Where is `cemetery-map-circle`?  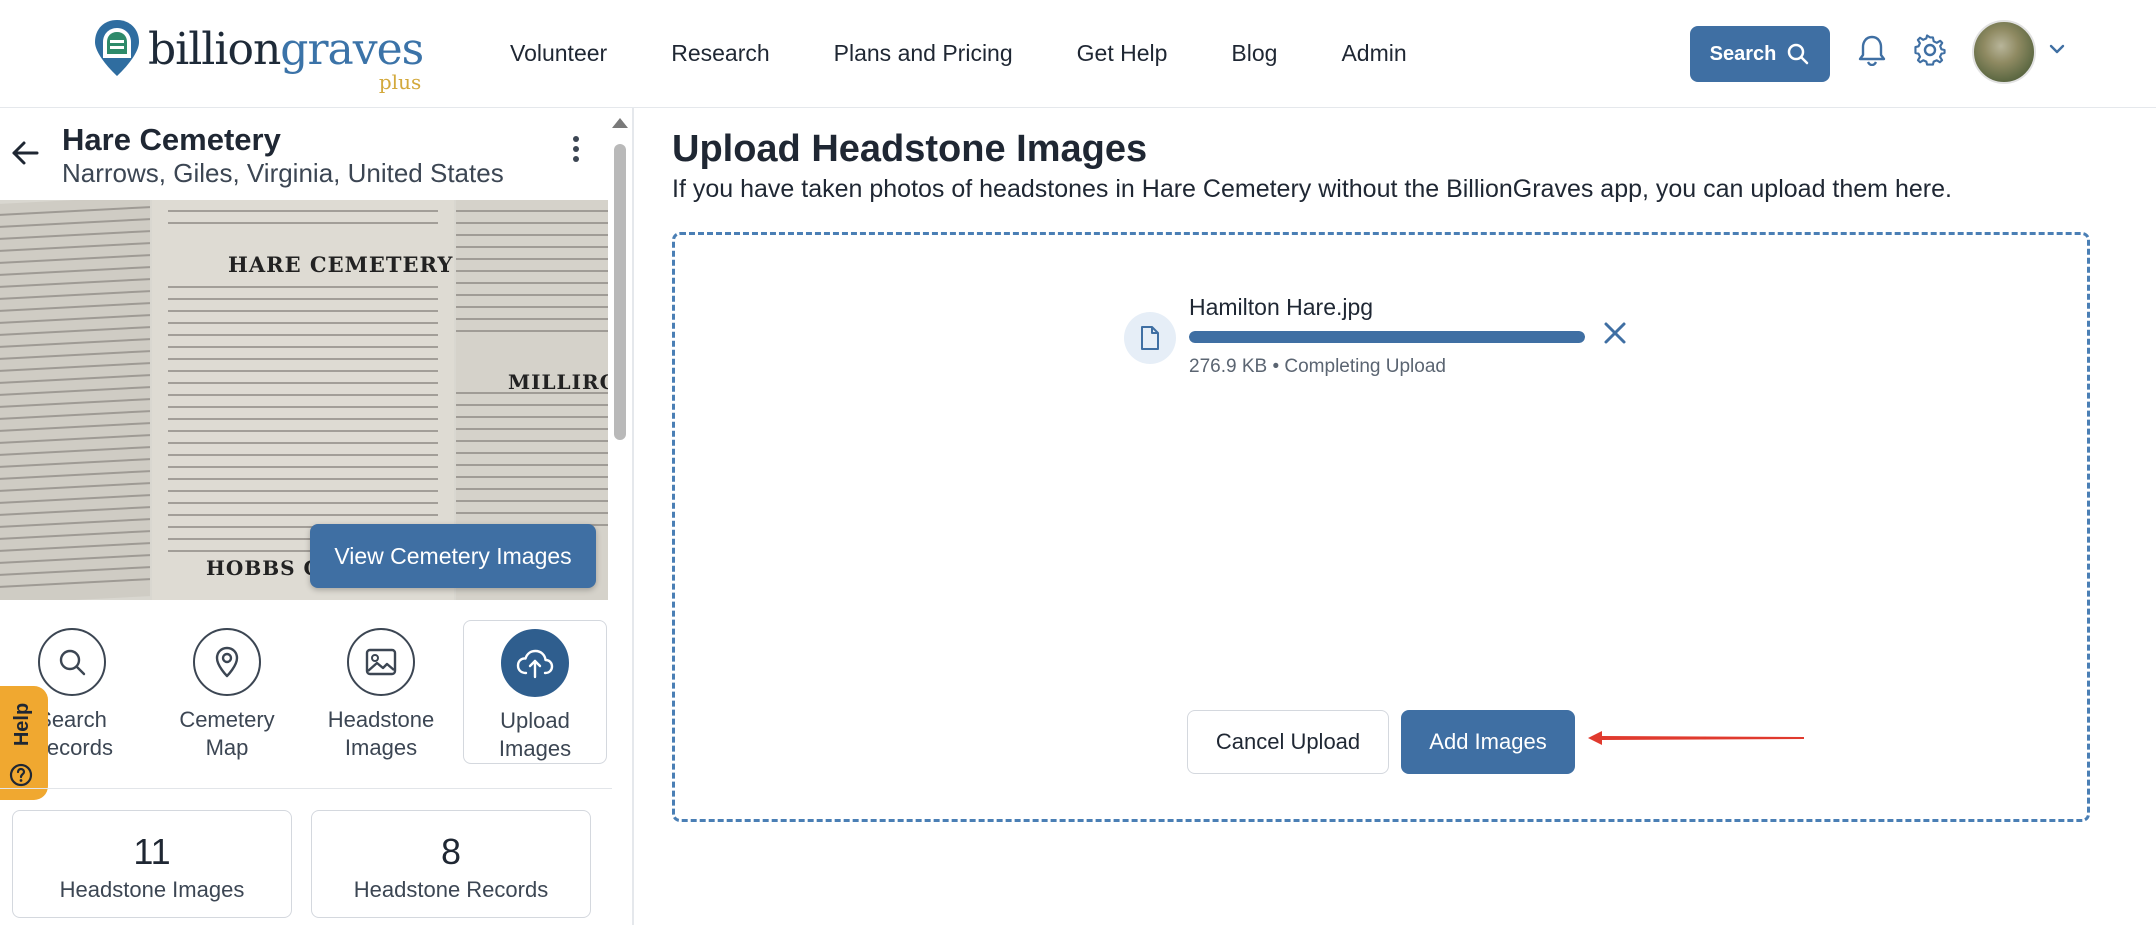 cemetery-map-circle is located at coordinates (227, 662).